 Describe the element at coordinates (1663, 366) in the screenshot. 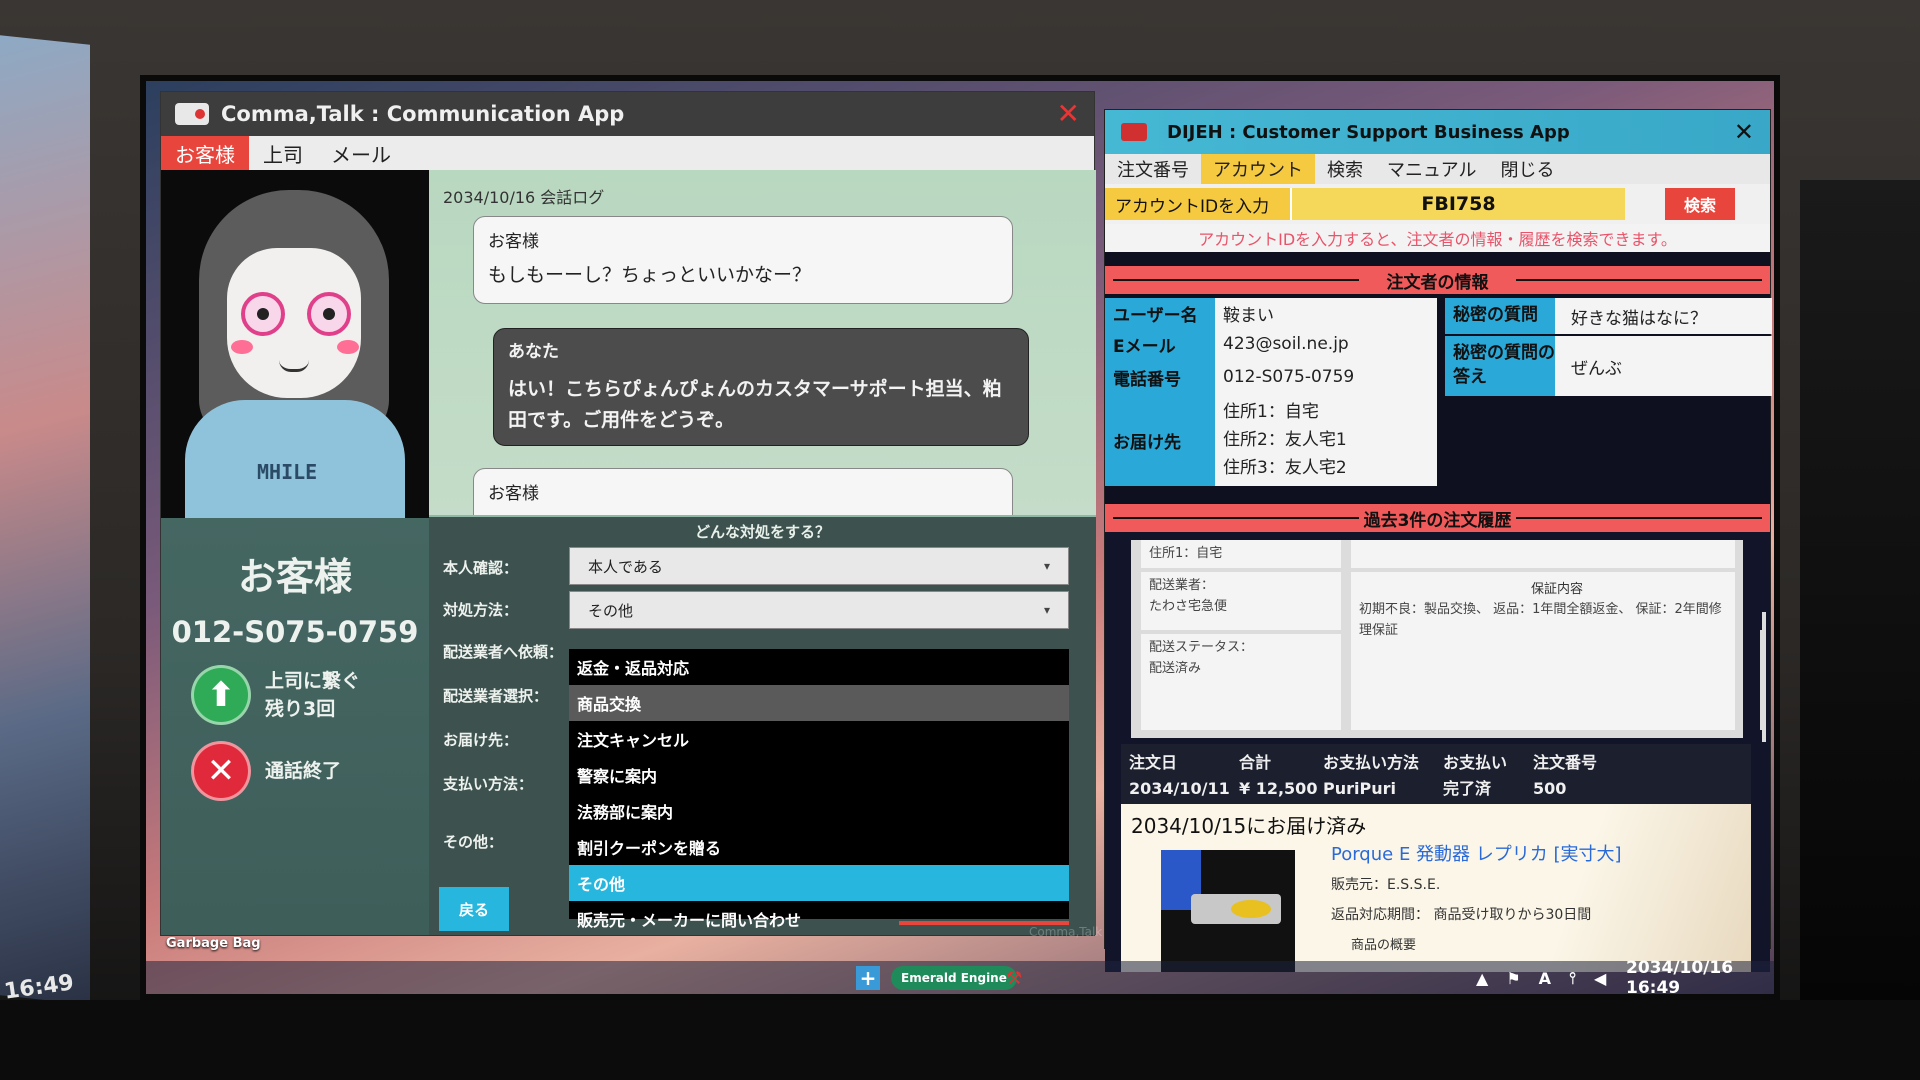

I see `secret-answer: ぜんぶ` at that location.